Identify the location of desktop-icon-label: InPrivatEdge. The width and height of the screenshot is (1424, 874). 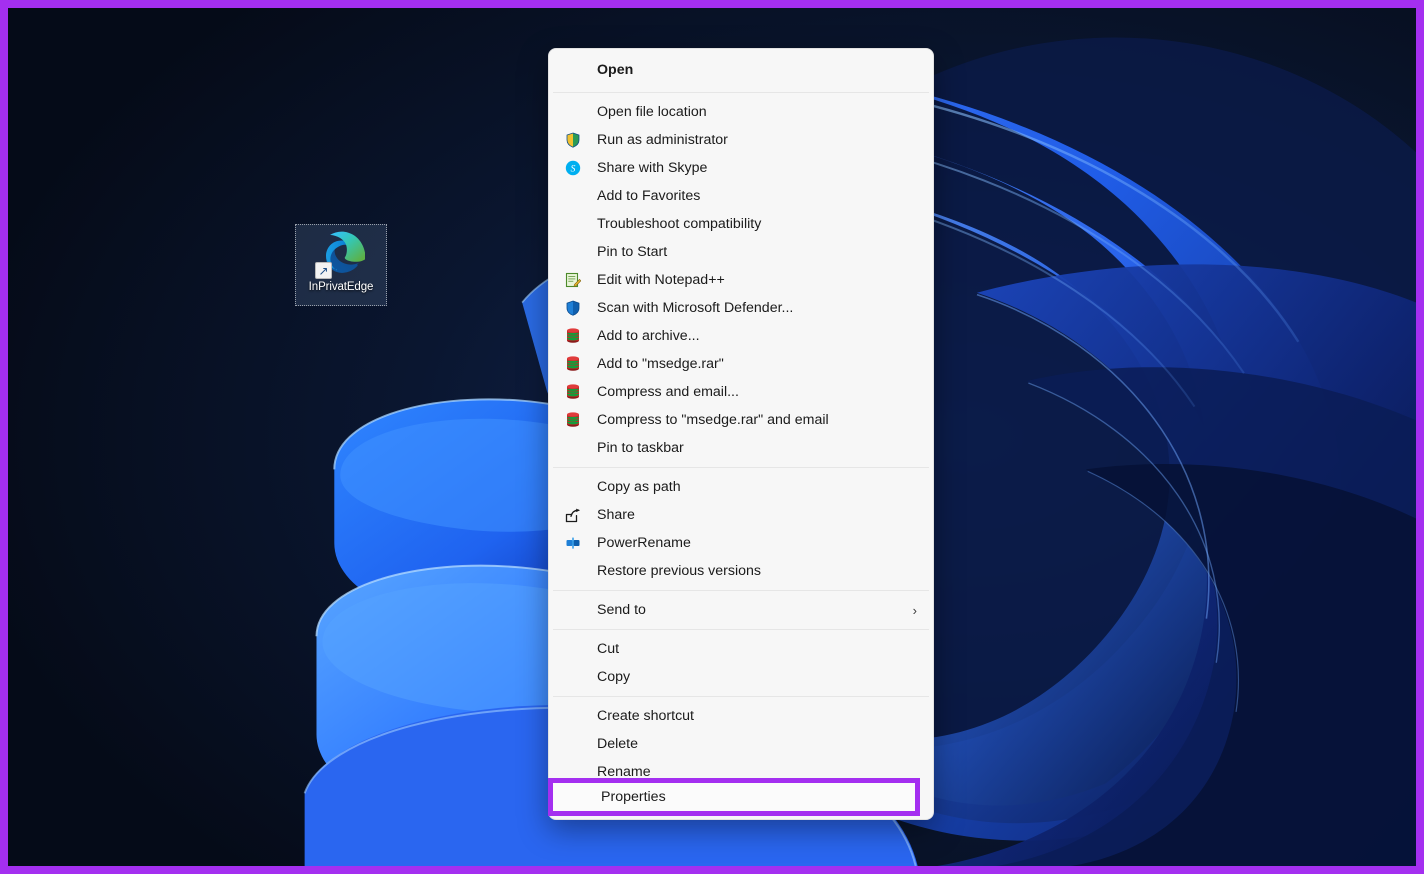
(341, 287).